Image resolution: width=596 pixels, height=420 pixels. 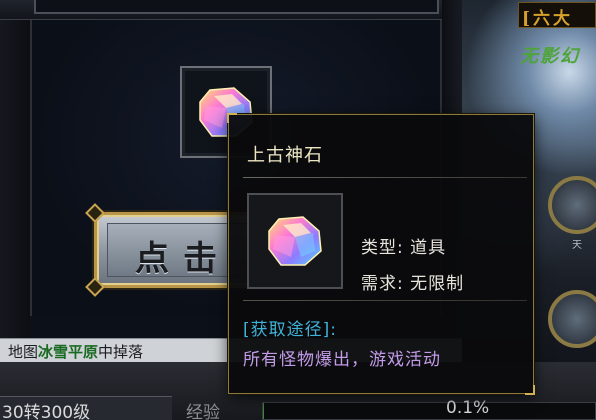 What do you see at coordinates (382, 248) in the screenshot?
I see `tooltip-type-label: 类型:` at bounding box center [382, 248].